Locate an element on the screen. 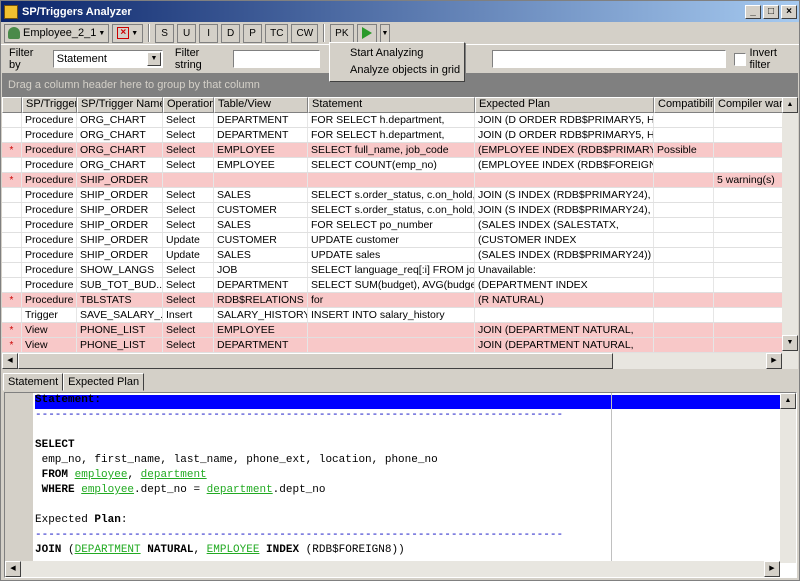 The height and width of the screenshot is (581, 800). filter-select-button: S is located at coordinates (165, 33).